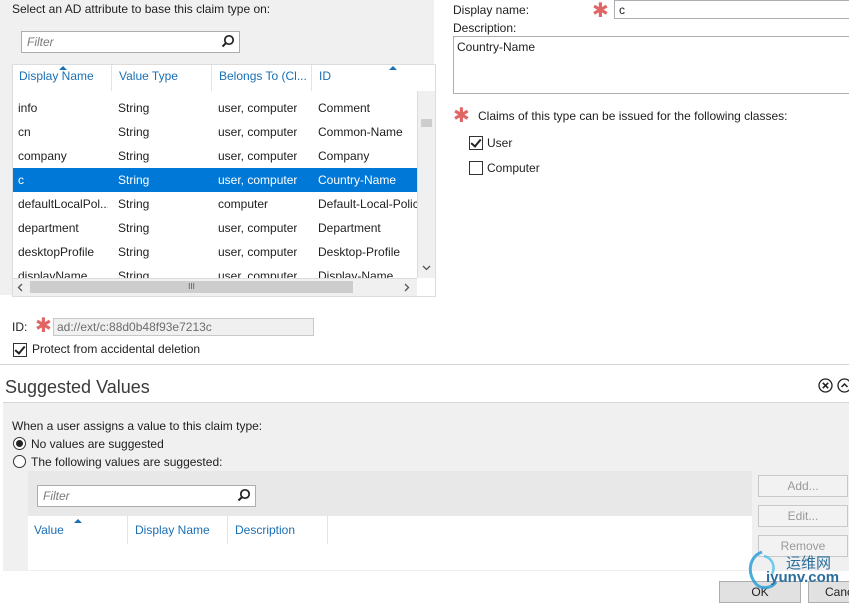  I want to click on vertical-scrollbar, so click(426, 184).